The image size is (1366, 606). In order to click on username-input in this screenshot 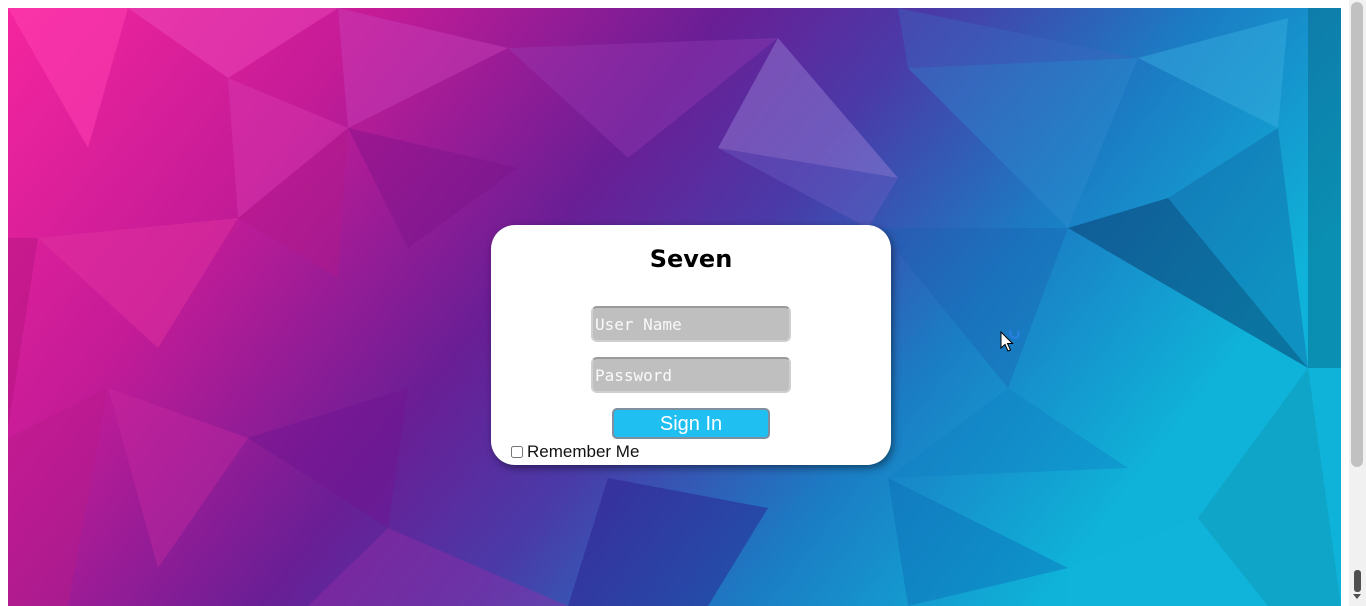, I will do `click(691, 324)`.